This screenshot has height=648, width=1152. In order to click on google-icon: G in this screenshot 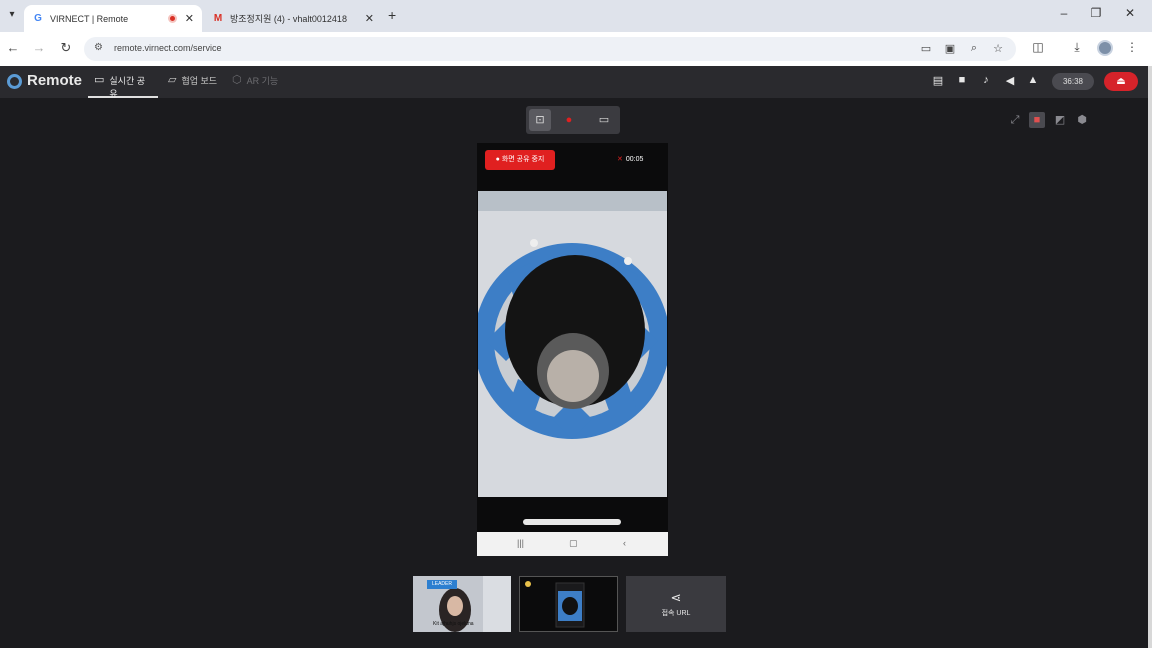, I will do `click(38, 18)`.